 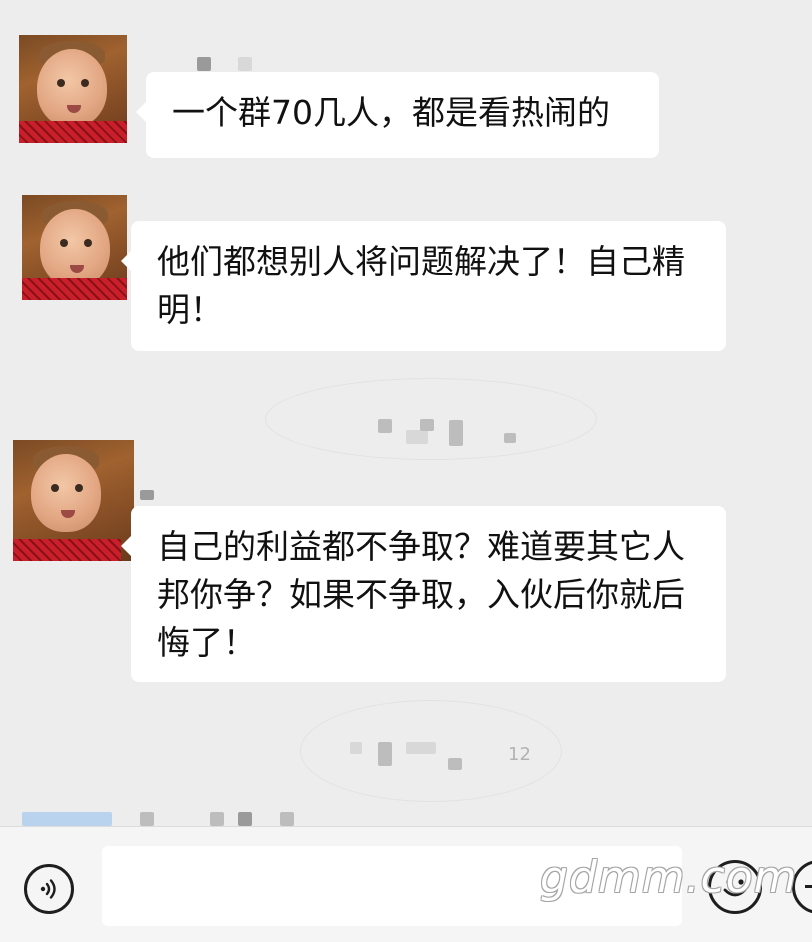 I want to click on message-bubble: 一个群70几人，都是看热闹的, so click(x=397, y=115).